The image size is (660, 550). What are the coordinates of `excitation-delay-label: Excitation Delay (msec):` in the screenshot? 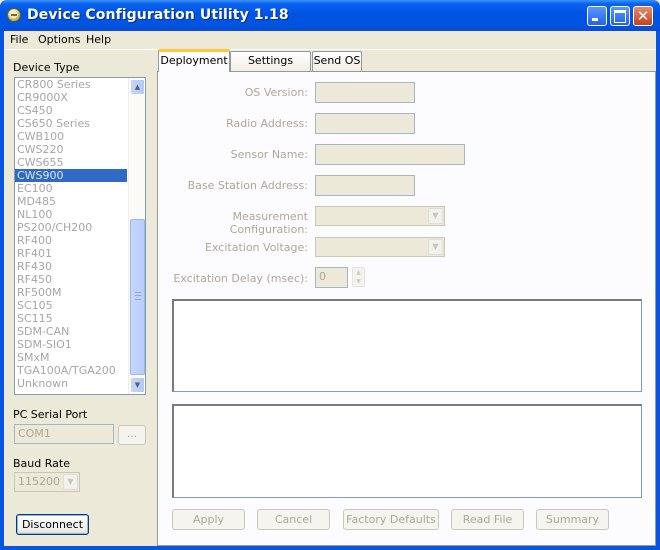 It's located at (240, 278).